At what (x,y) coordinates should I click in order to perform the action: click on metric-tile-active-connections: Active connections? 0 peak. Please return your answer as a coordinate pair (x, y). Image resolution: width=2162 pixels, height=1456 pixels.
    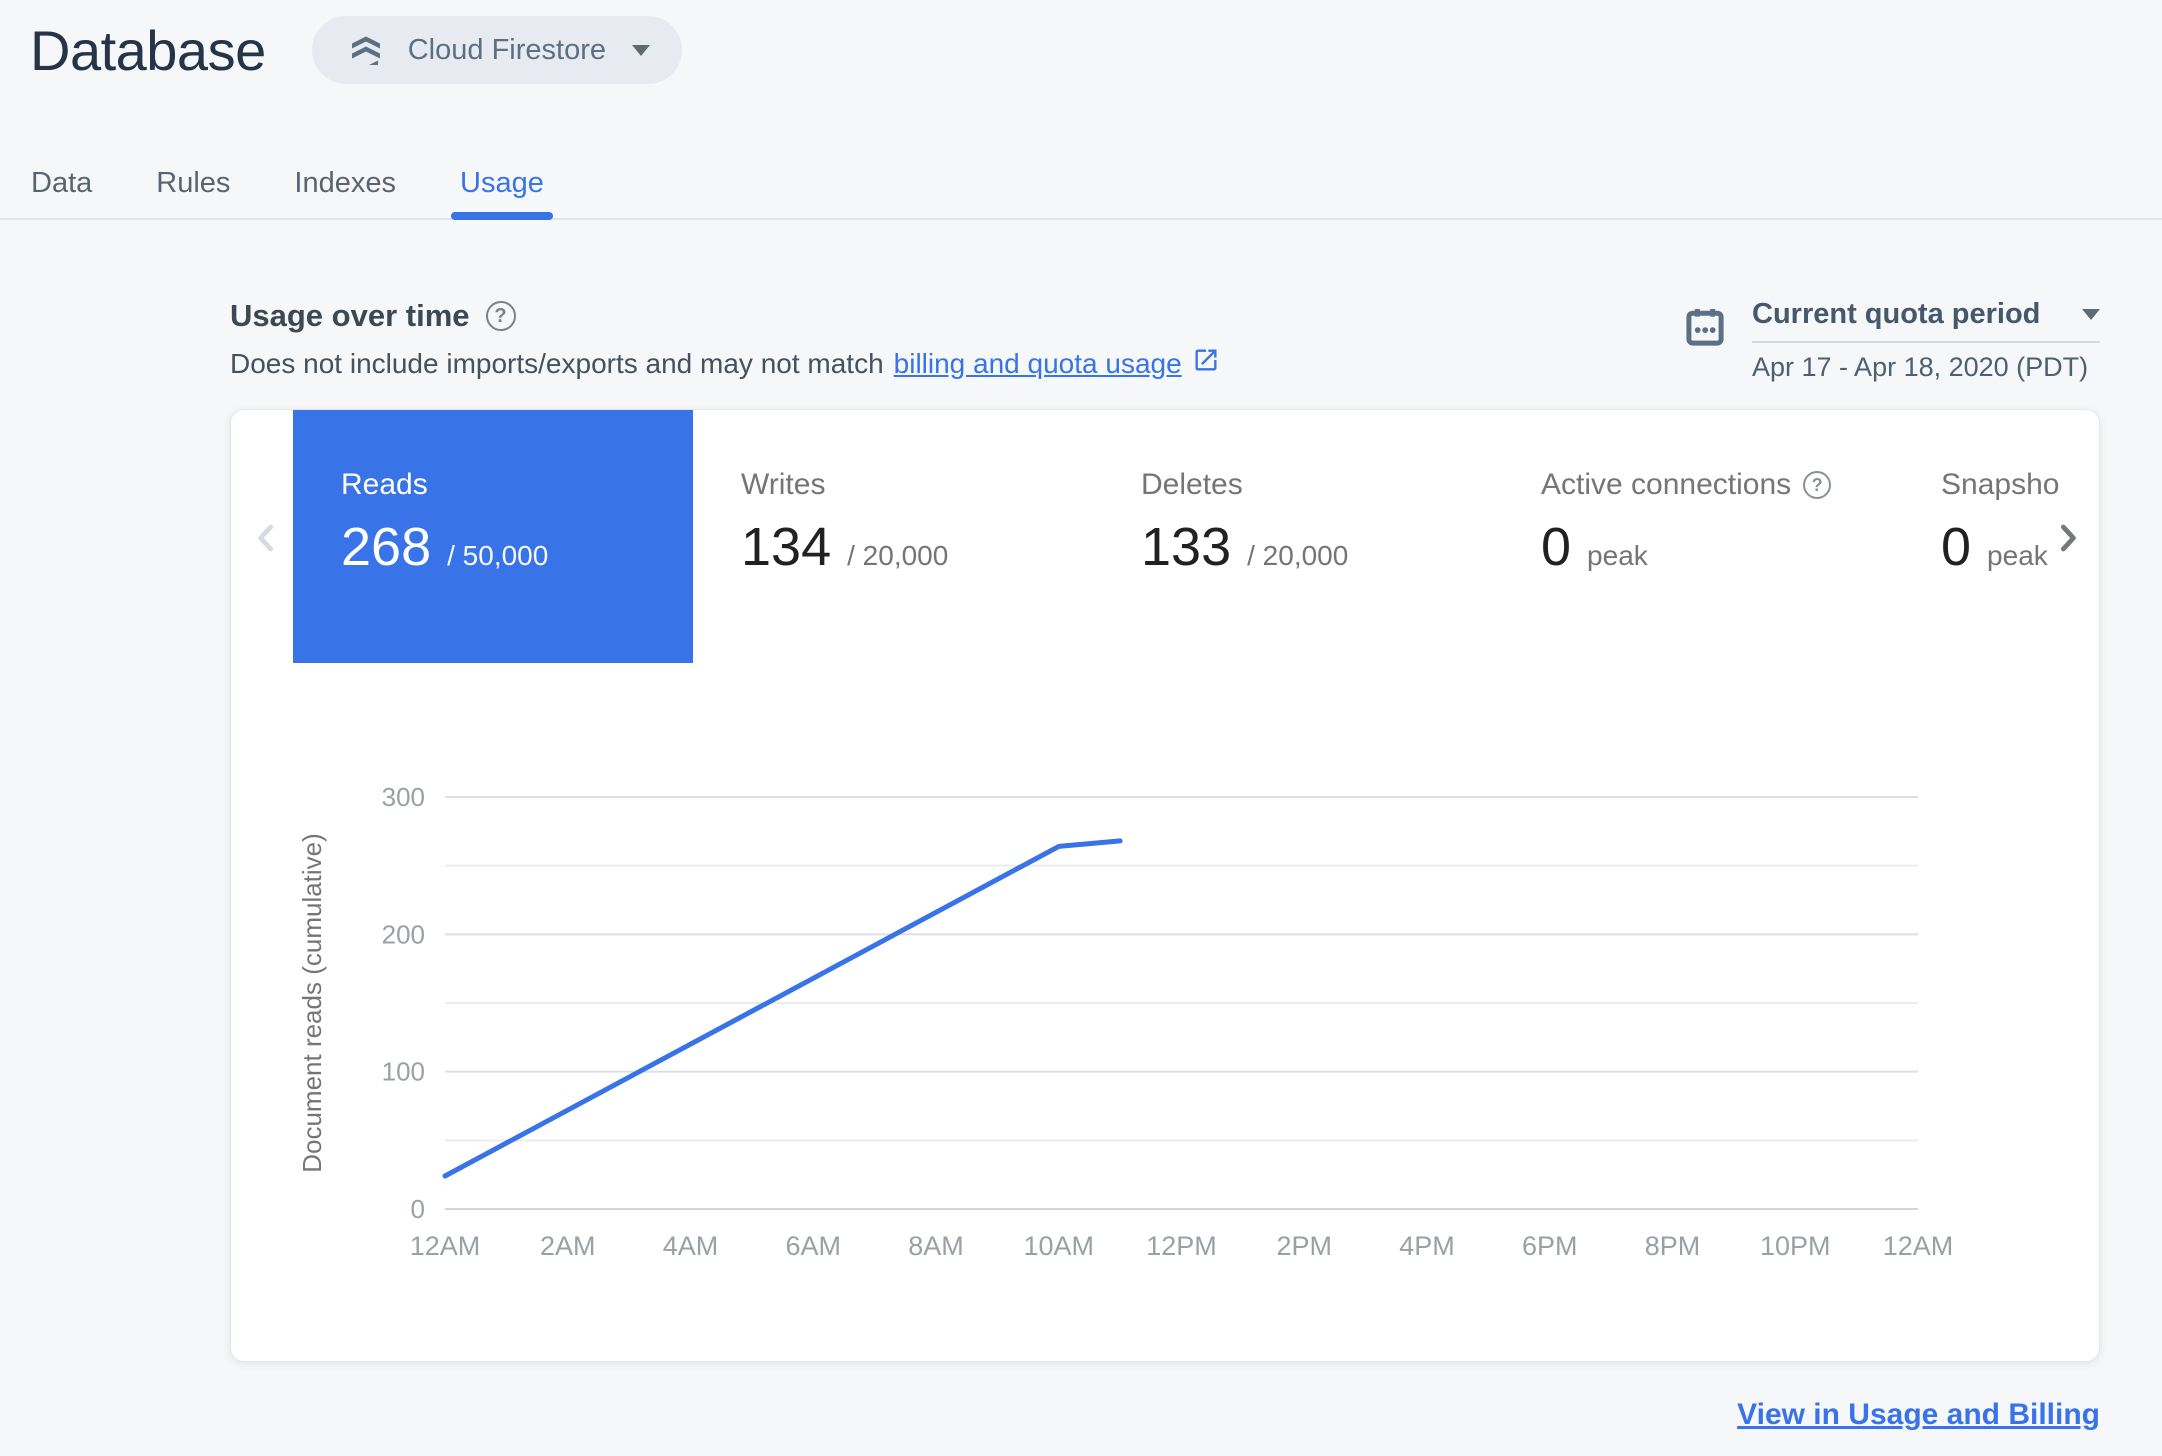
    Looking at the image, I should click on (1693, 536).